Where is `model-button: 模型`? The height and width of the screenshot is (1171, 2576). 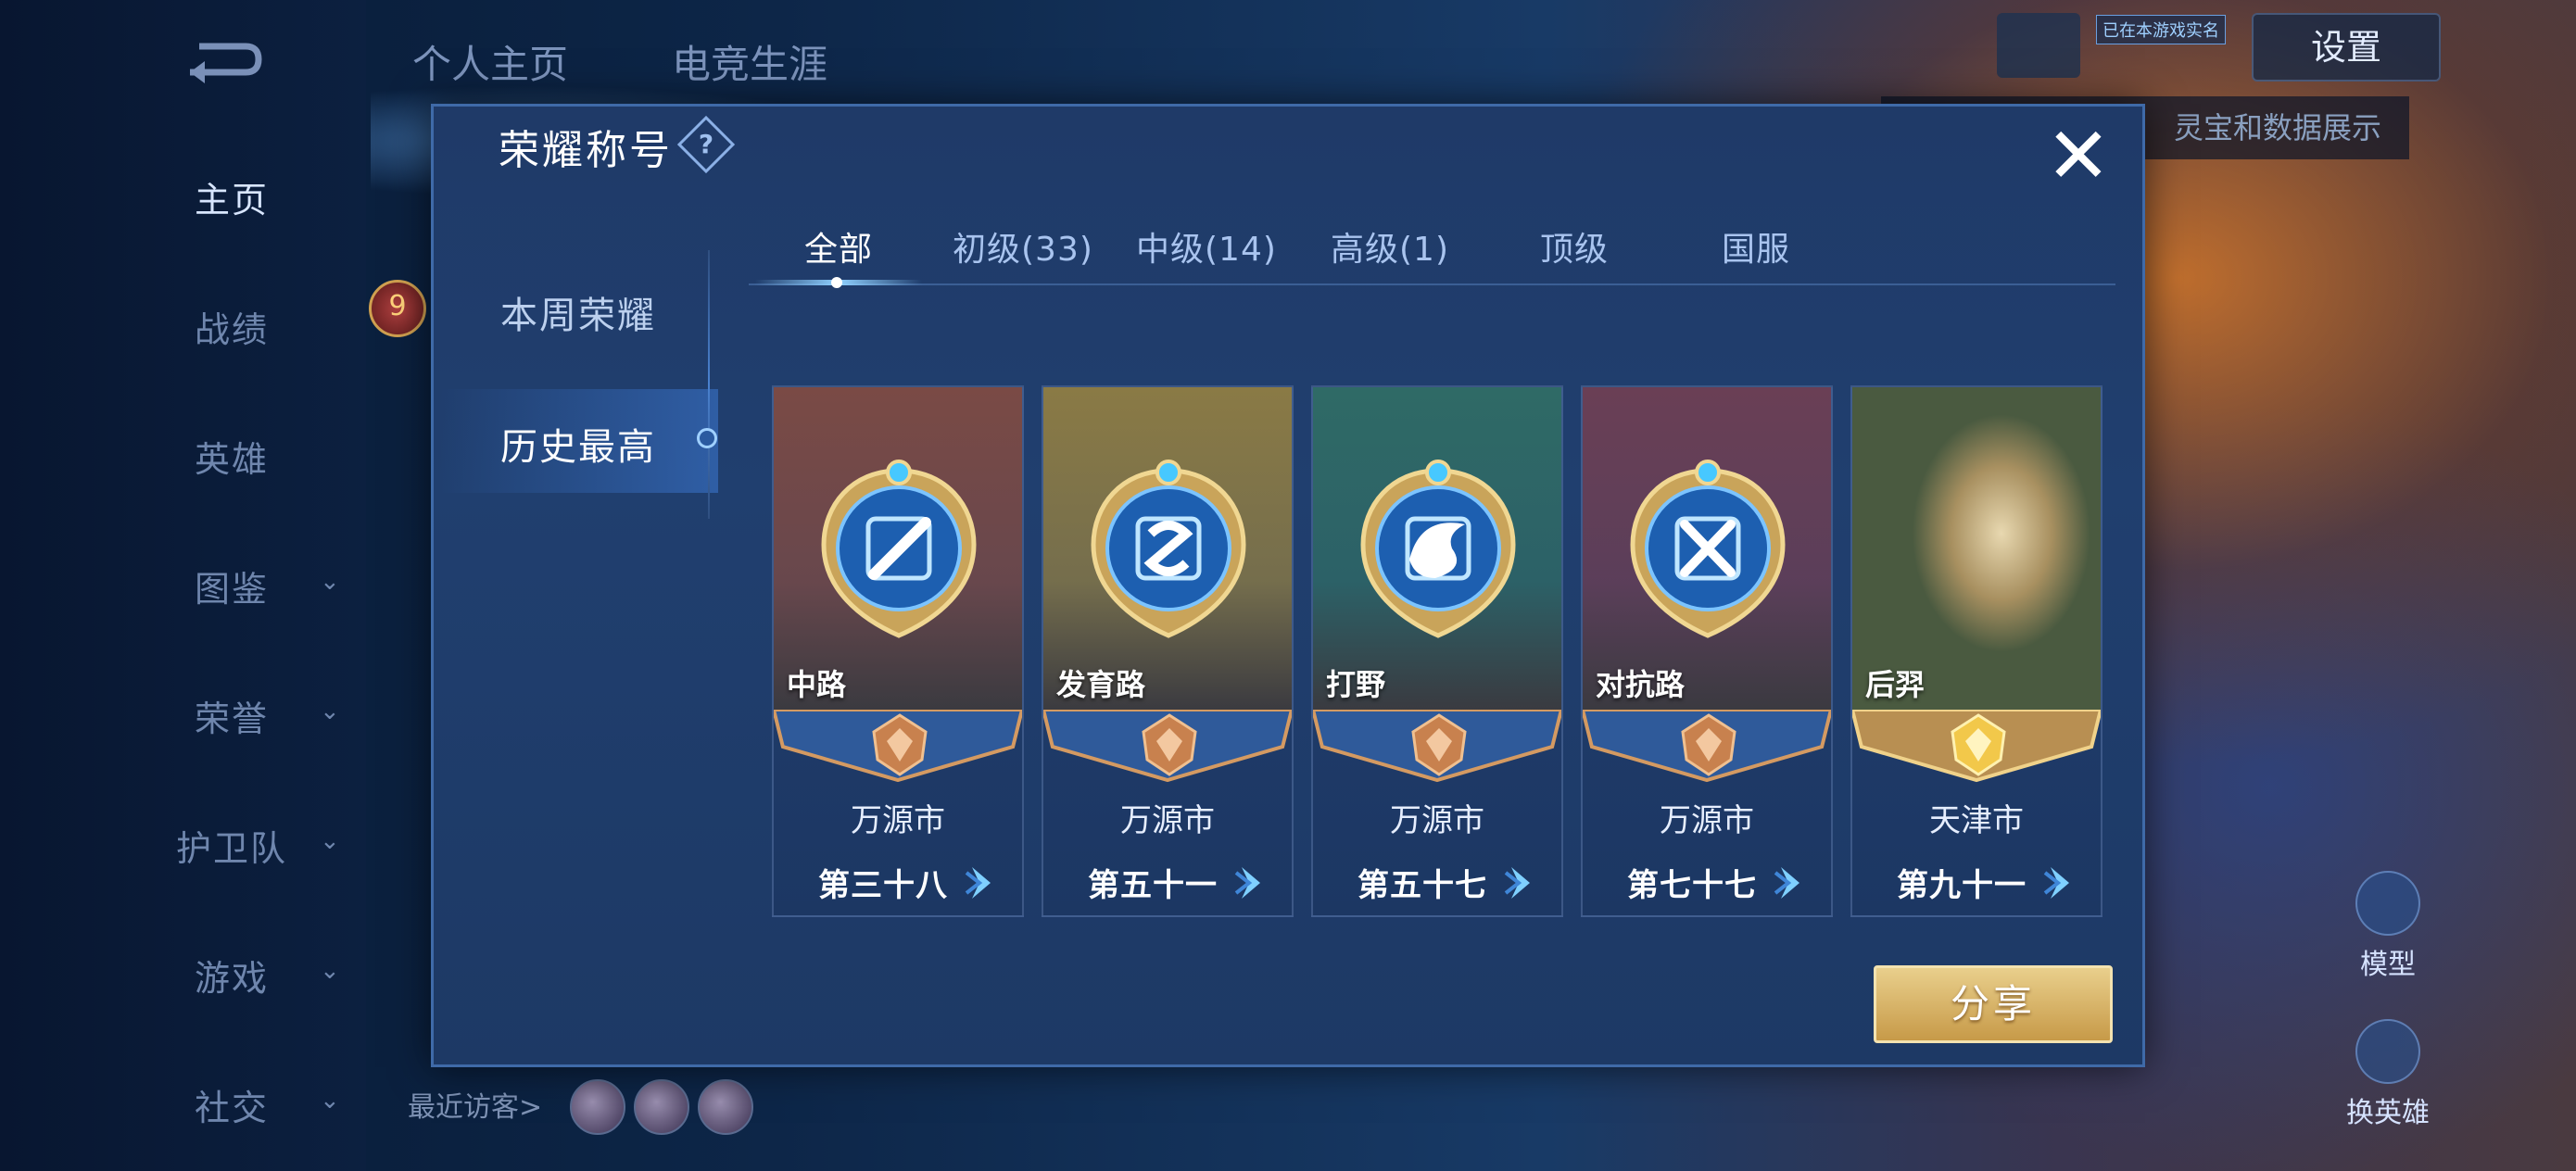
model-button: 模型 is located at coordinates (2387, 927).